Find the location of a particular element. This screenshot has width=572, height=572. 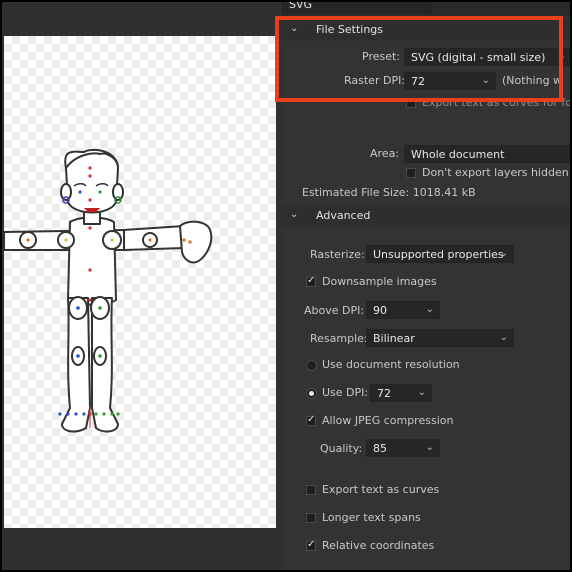

resample-value: Bilinear is located at coordinates (394, 338).